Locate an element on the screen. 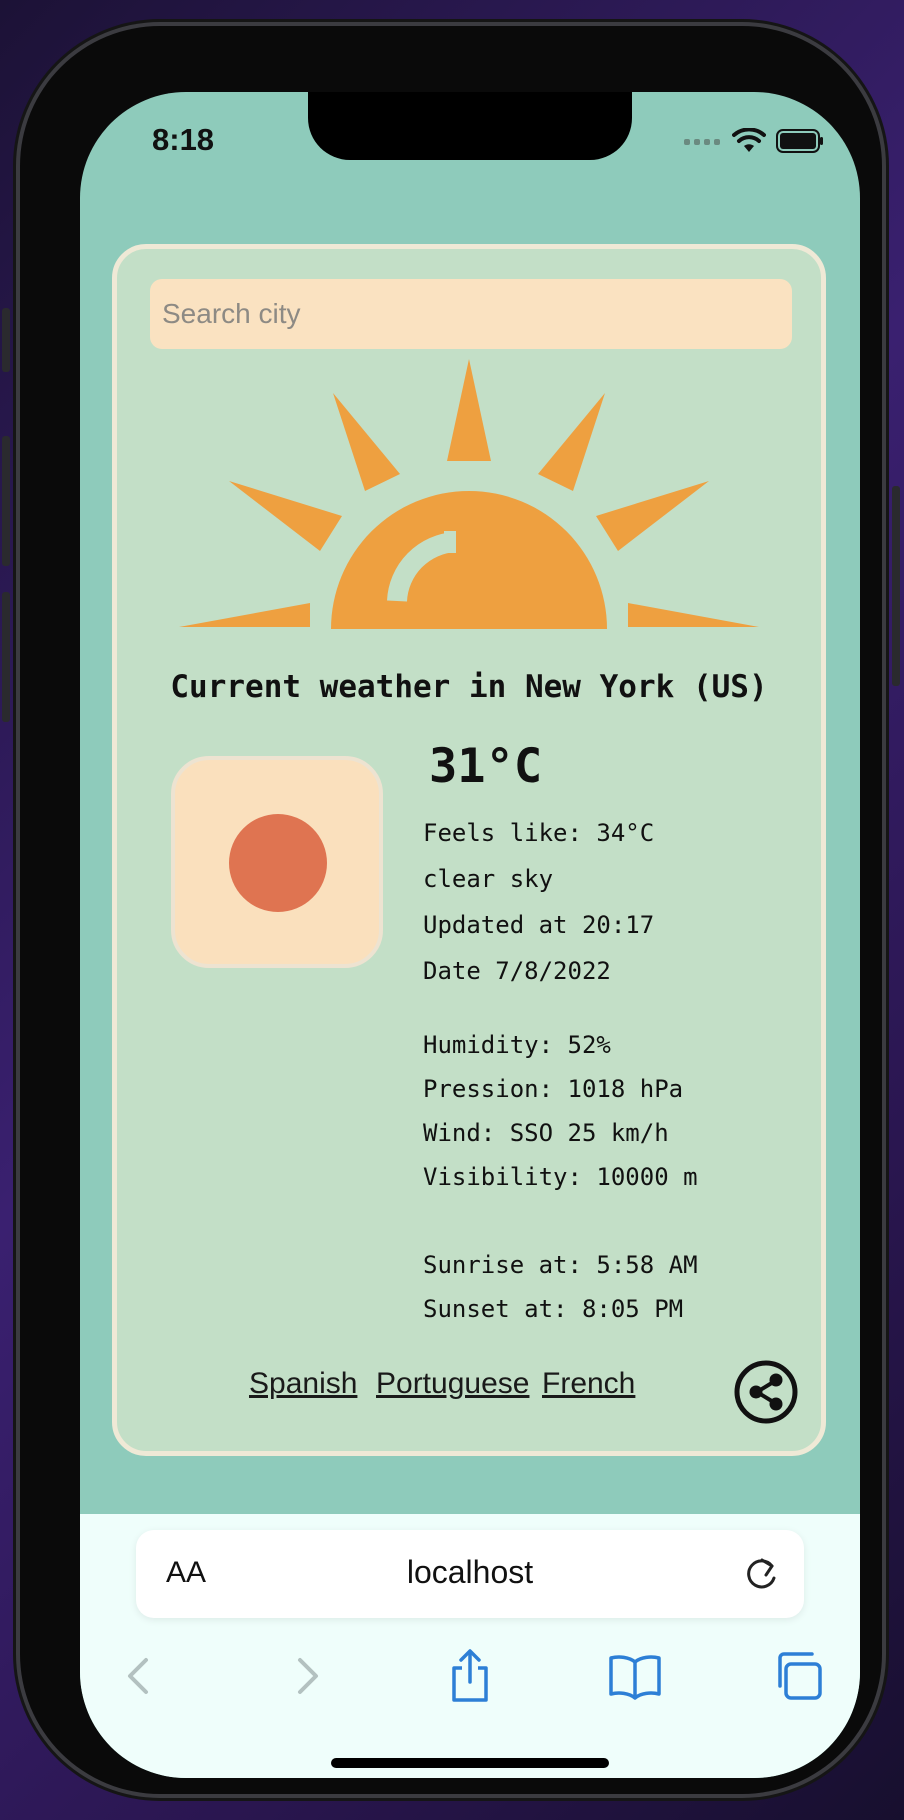  share-sheet-icon is located at coordinates (470, 1676).